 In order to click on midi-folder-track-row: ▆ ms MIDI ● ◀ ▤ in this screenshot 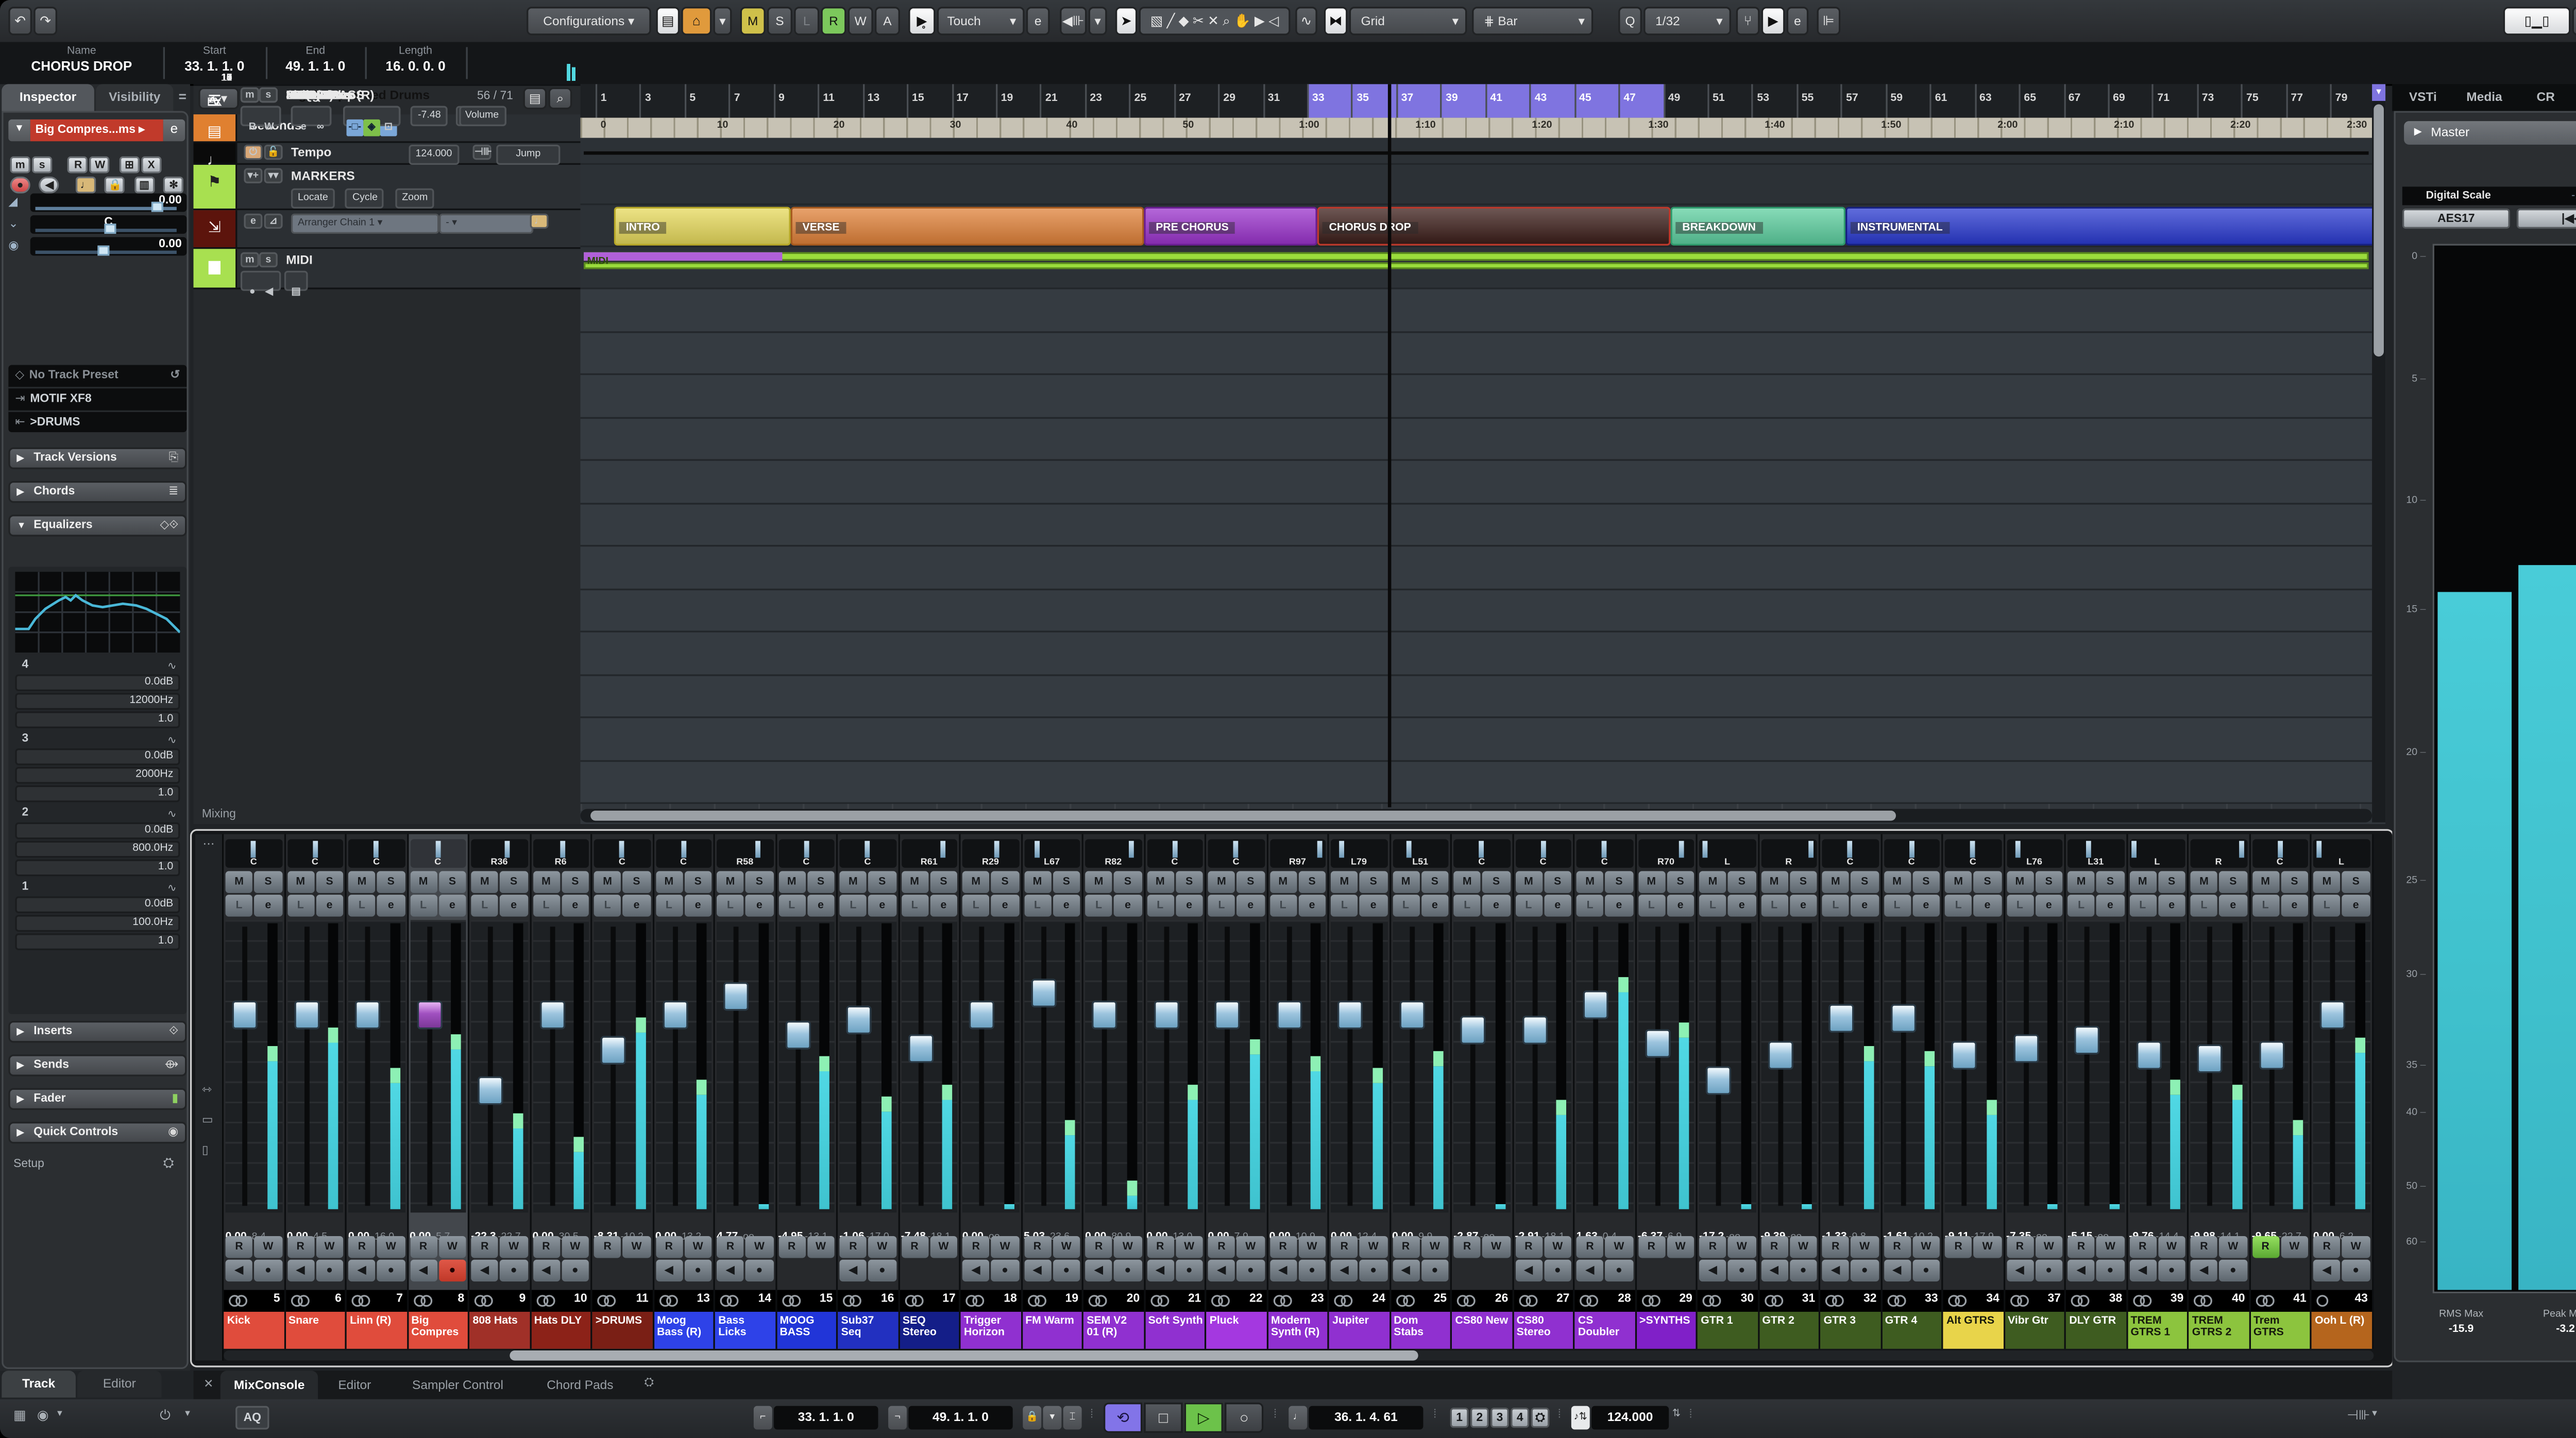, I will do `click(387, 273)`.